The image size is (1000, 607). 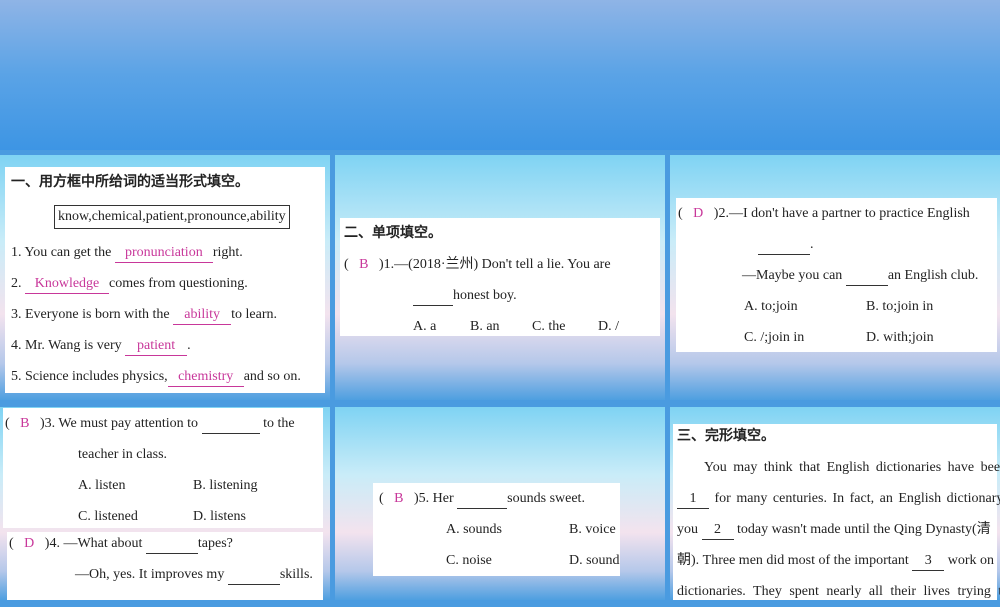 I want to click on question-3: ( B )3. We must pay attention to to the, so click(x=150, y=423).